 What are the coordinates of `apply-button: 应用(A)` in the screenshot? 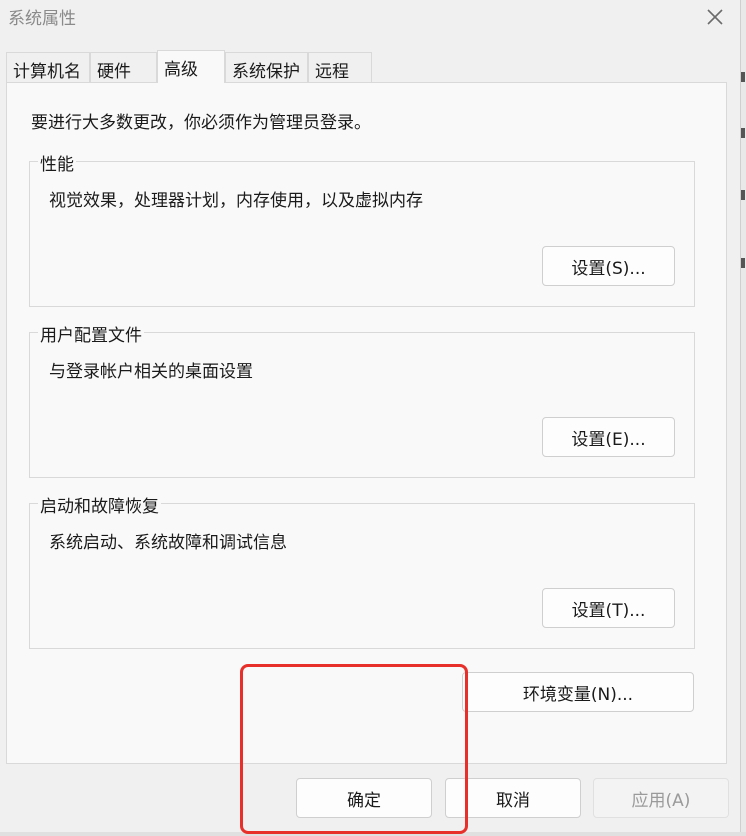 It's located at (661, 798).